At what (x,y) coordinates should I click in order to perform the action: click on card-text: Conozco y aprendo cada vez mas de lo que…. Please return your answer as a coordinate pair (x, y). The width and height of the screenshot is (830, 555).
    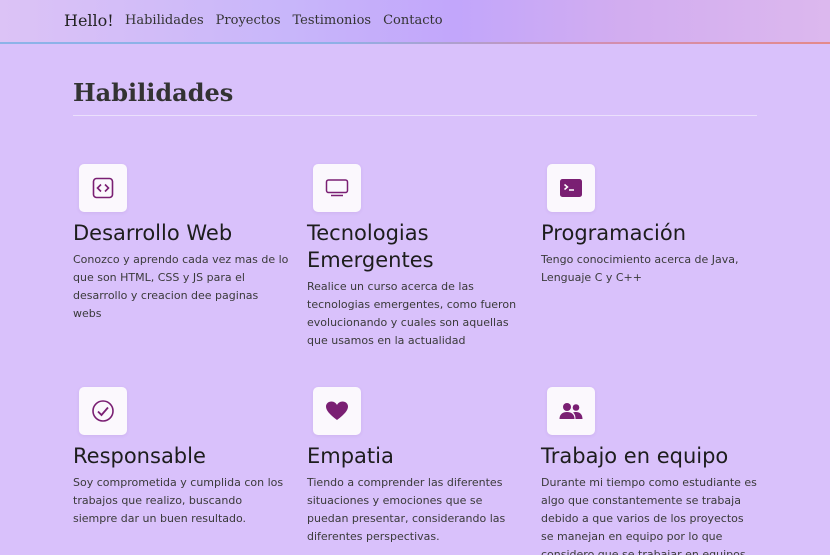
    Looking at the image, I should click on (181, 286).